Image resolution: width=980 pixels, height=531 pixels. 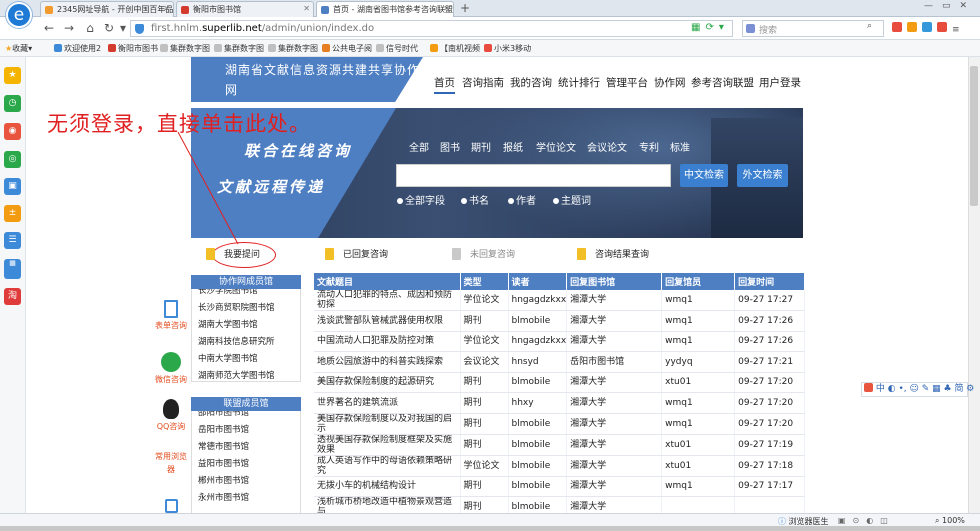 I want to click on result-query-button: 咨询结果查询, so click(x=613, y=253).